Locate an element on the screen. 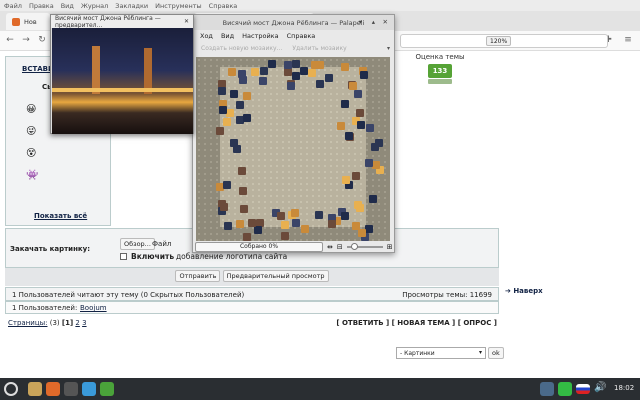 This screenshot has height=400, width=640. delete-puzzle-button: Удалить мозаику is located at coordinates (319, 48).